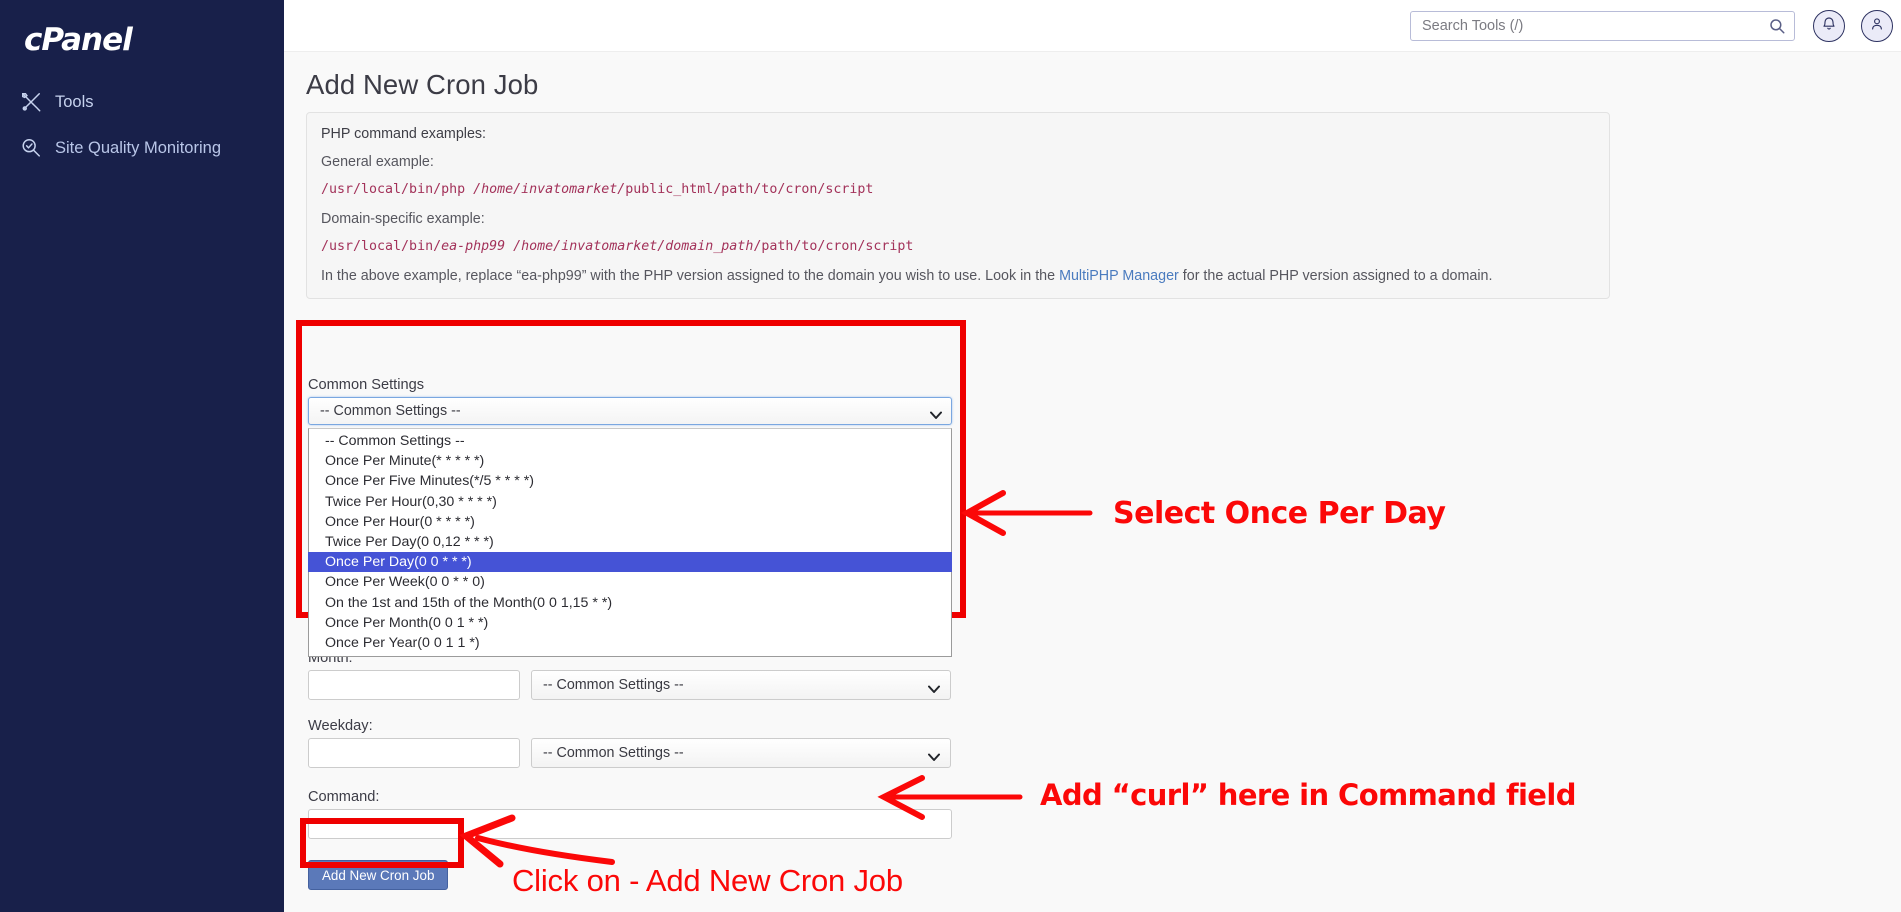 This screenshot has height=912, width=1901. Describe the element at coordinates (381, 246) in the screenshot. I see `code-binary-prefix: /usr/local/bin/` at that location.